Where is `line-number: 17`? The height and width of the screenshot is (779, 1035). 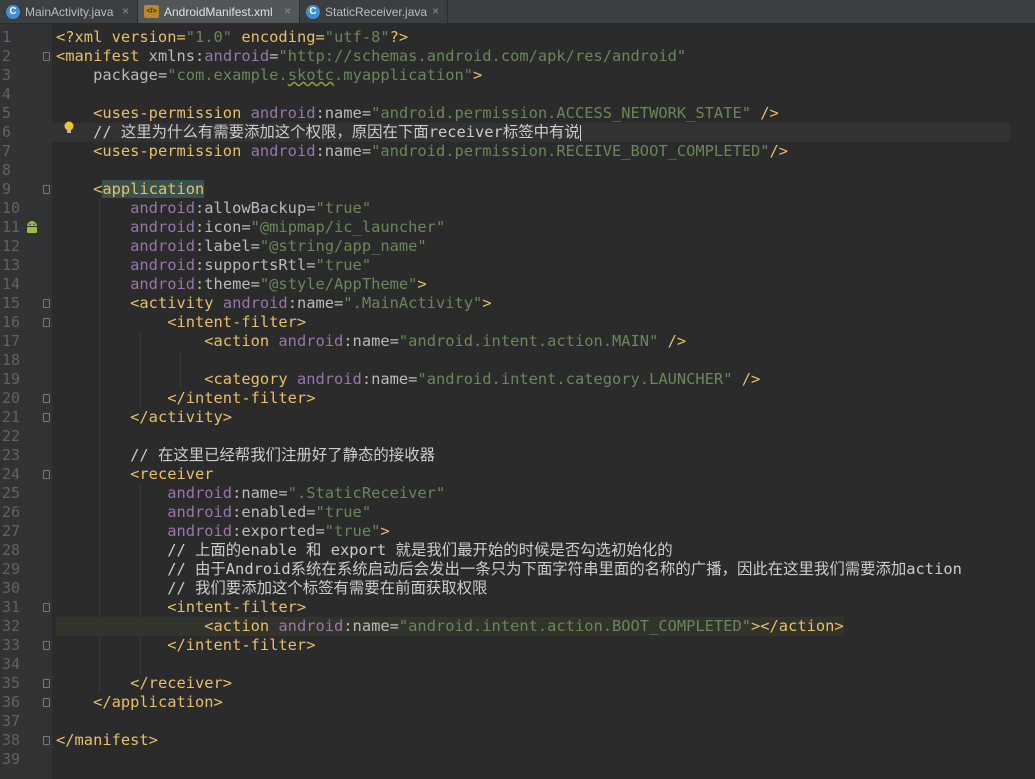 line-number: 17 is located at coordinates (12, 341).